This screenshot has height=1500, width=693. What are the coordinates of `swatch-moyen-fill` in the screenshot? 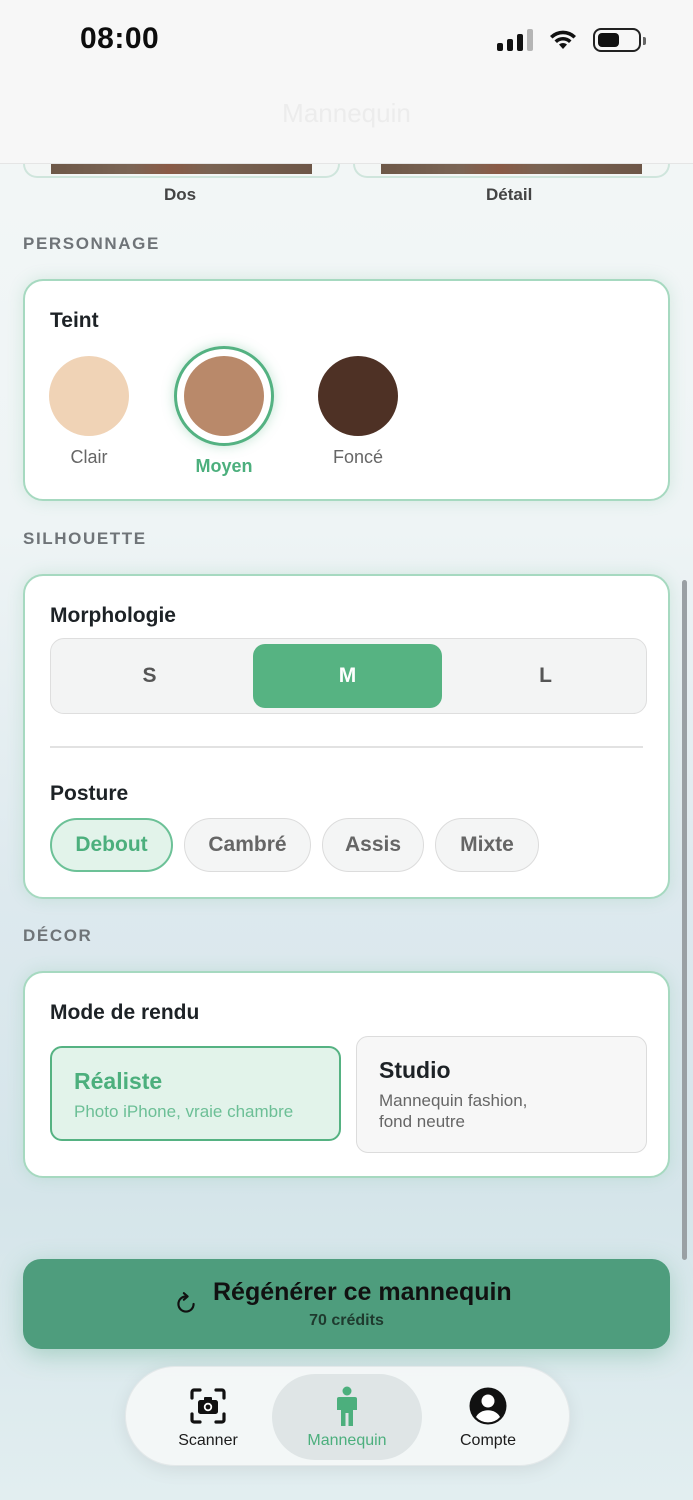 It's located at (224, 396).